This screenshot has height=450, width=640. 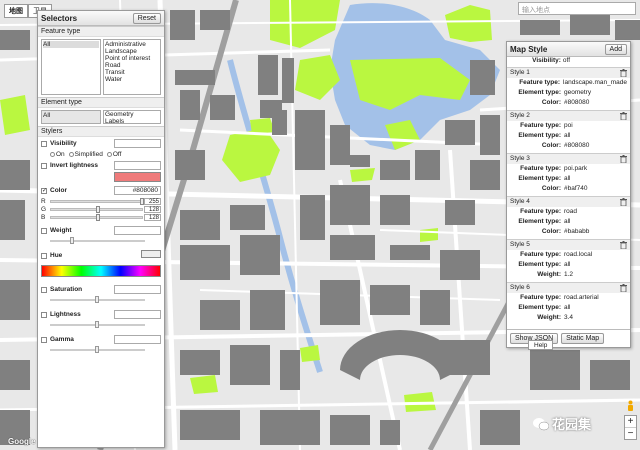 What do you see at coordinates (44, 314) in the screenshot?
I see `lightness-checkbox` at bounding box center [44, 314].